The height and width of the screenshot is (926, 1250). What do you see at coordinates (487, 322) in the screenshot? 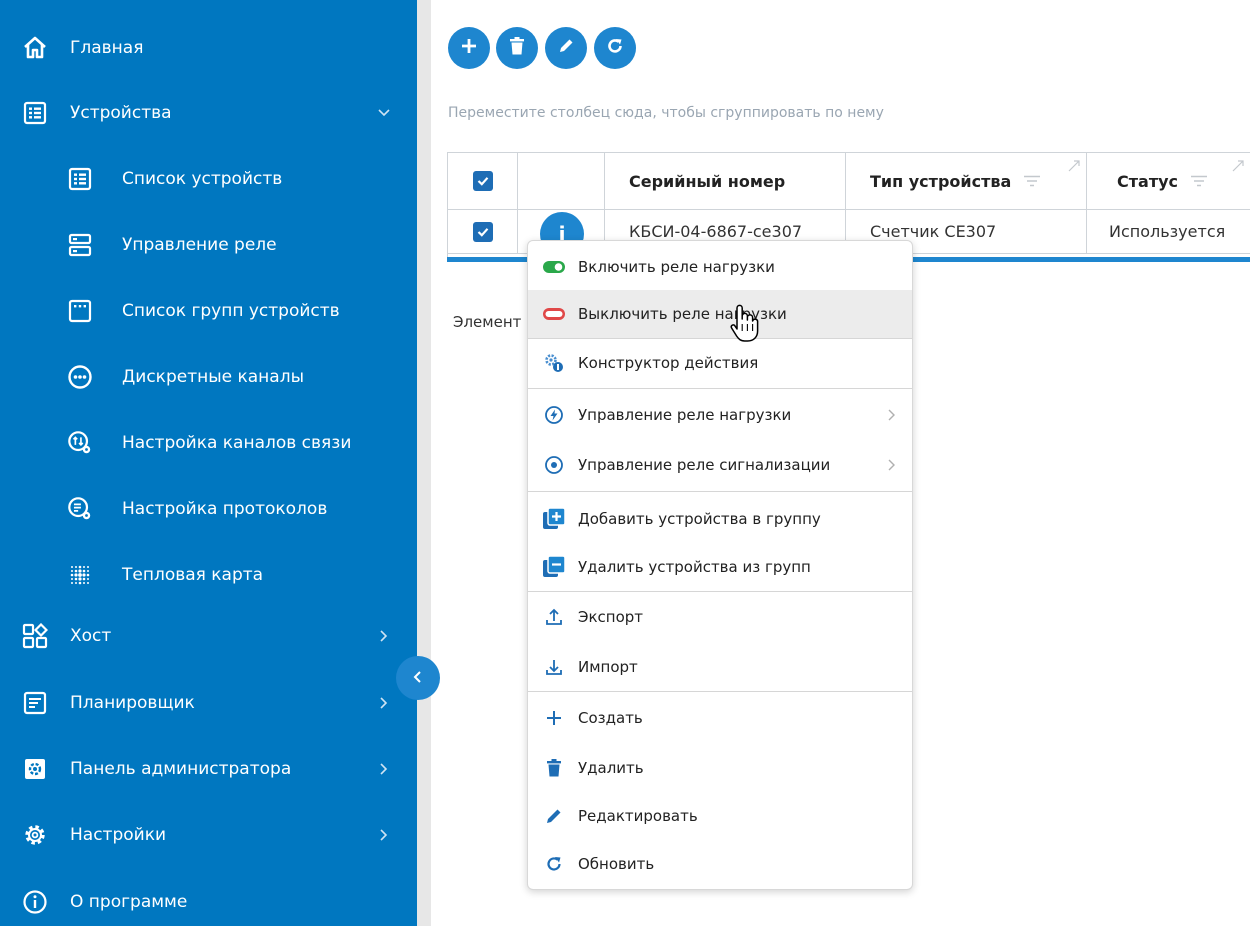
I see `elements-count-label: Элемент` at bounding box center [487, 322].